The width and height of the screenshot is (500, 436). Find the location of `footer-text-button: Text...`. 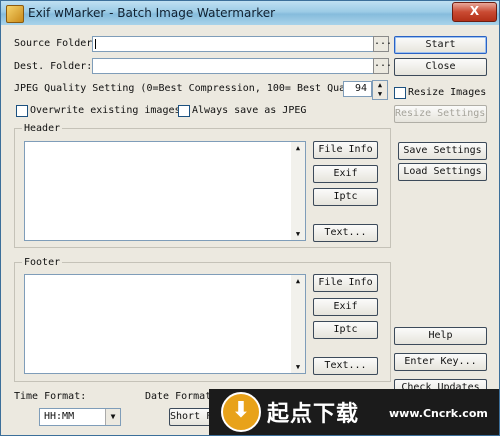

footer-text-button: Text... is located at coordinates (345, 366).